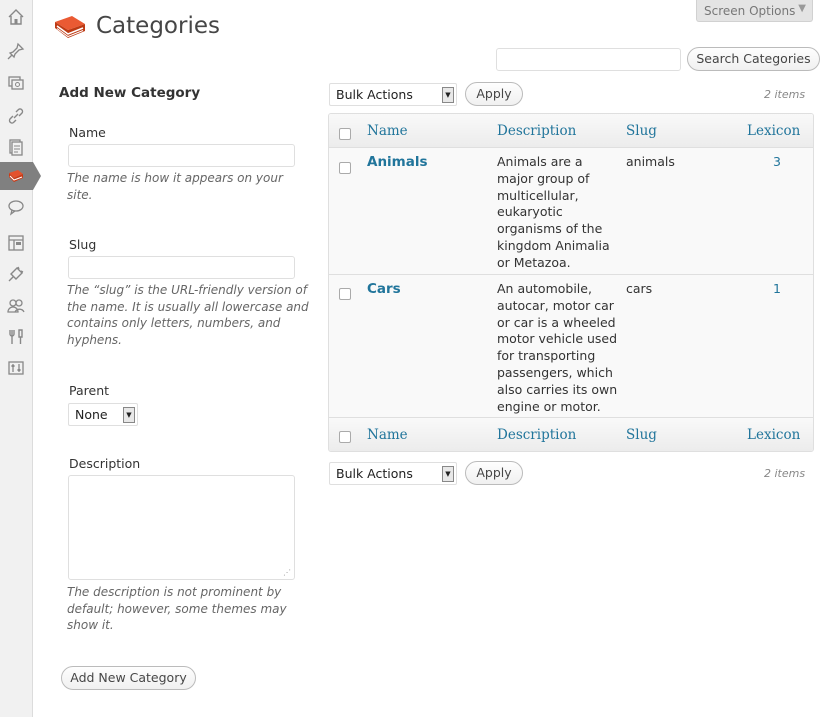  Describe the element at coordinates (588, 59) in the screenshot. I see `search-input` at that location.